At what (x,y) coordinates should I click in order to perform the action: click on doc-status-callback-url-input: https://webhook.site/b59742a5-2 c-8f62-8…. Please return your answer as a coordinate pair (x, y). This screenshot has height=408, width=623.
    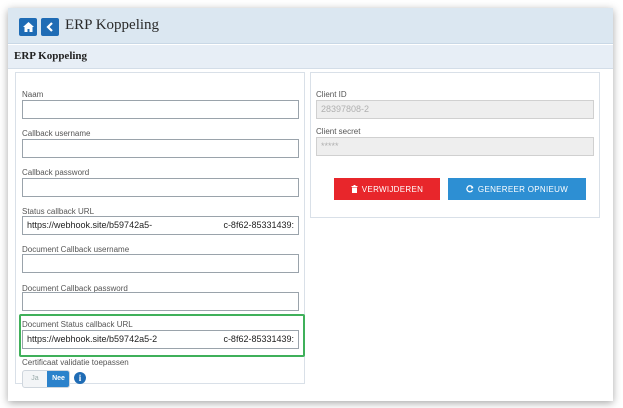
    Looking at the image, I should click on (160, 339).